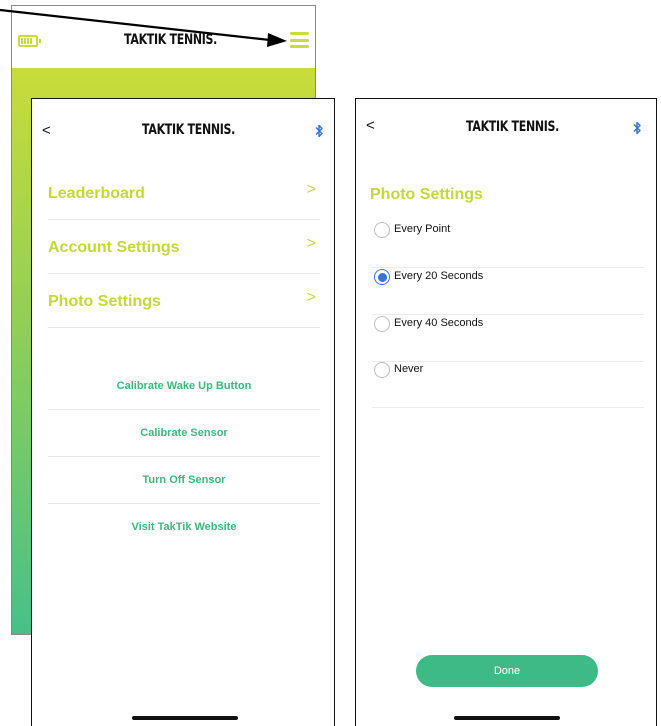 This screenshot has width=661, height=726. What do you see at coordinates (439, 323) in the screenshot?
I see `option-label: Every 40 Seconds` at bounding box center [439, 323].